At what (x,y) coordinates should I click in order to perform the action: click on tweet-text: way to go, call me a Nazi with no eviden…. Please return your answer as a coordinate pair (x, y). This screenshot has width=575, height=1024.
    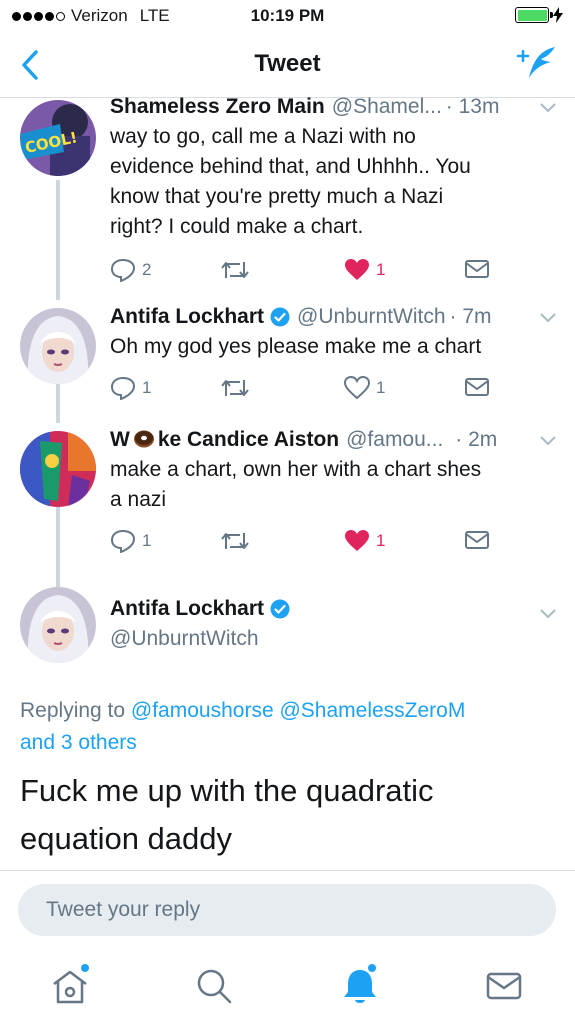
    Looking at the image, I should click on (290, 181).